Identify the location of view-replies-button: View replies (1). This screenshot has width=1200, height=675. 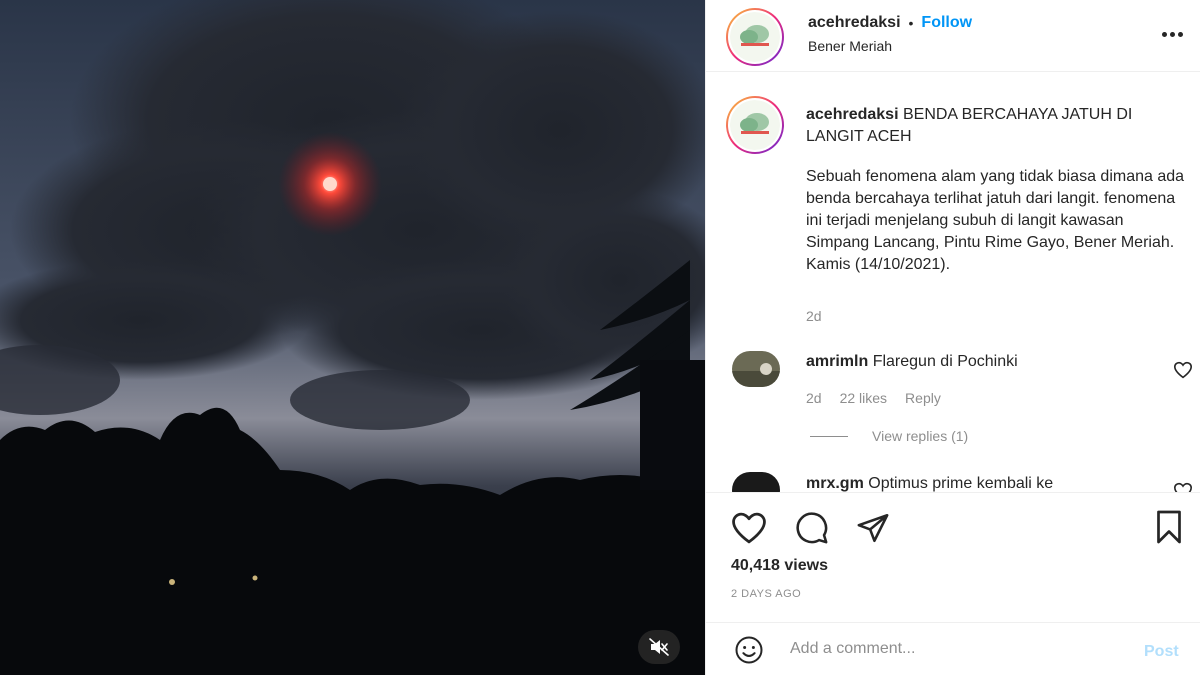
(889, 436).